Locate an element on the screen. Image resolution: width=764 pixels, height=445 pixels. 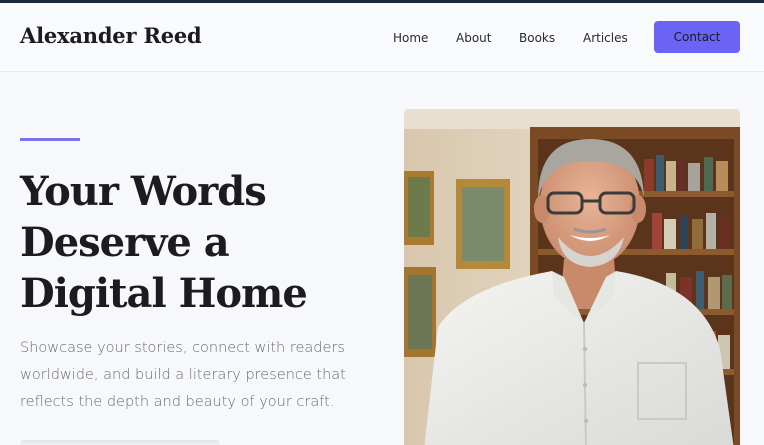
accent-divider is located at coordinates (50, 139).